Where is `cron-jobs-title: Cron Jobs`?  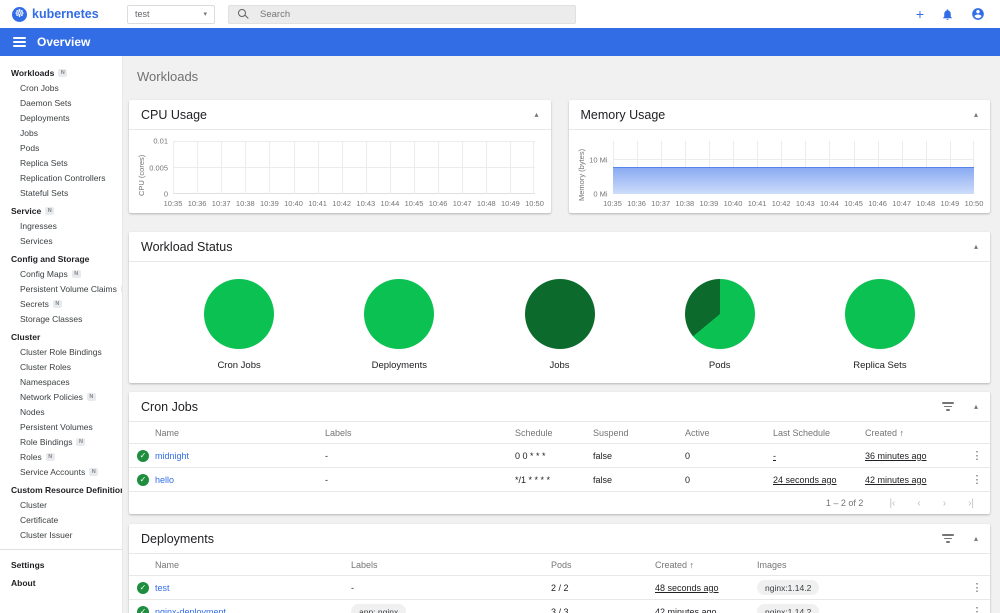 cron-jobs-title: Cron Jobs is located at coordinates (169, 406).